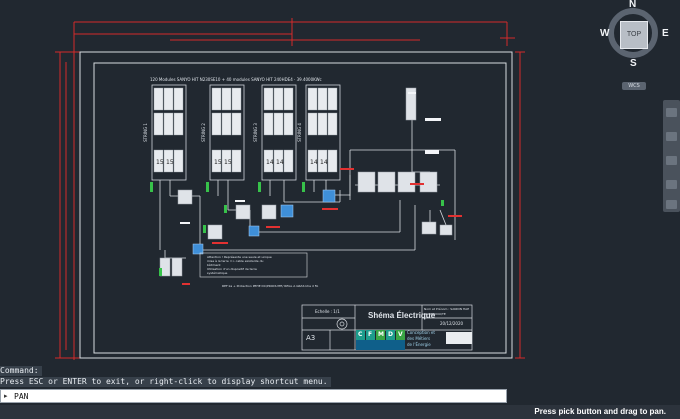 This screenshot has width=680, height=419. I want to click on nav-zoom-button, so click(671, 160).